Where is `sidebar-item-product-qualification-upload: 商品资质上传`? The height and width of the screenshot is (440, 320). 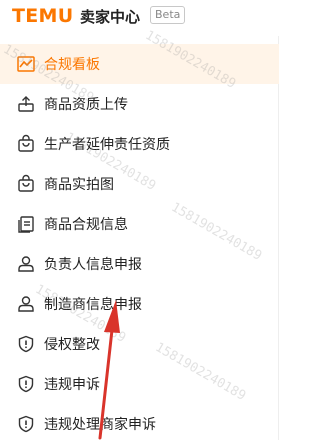
sidebar-item-product-qualification-upload: 商品资质上传 is located at coordinates (139, 104).